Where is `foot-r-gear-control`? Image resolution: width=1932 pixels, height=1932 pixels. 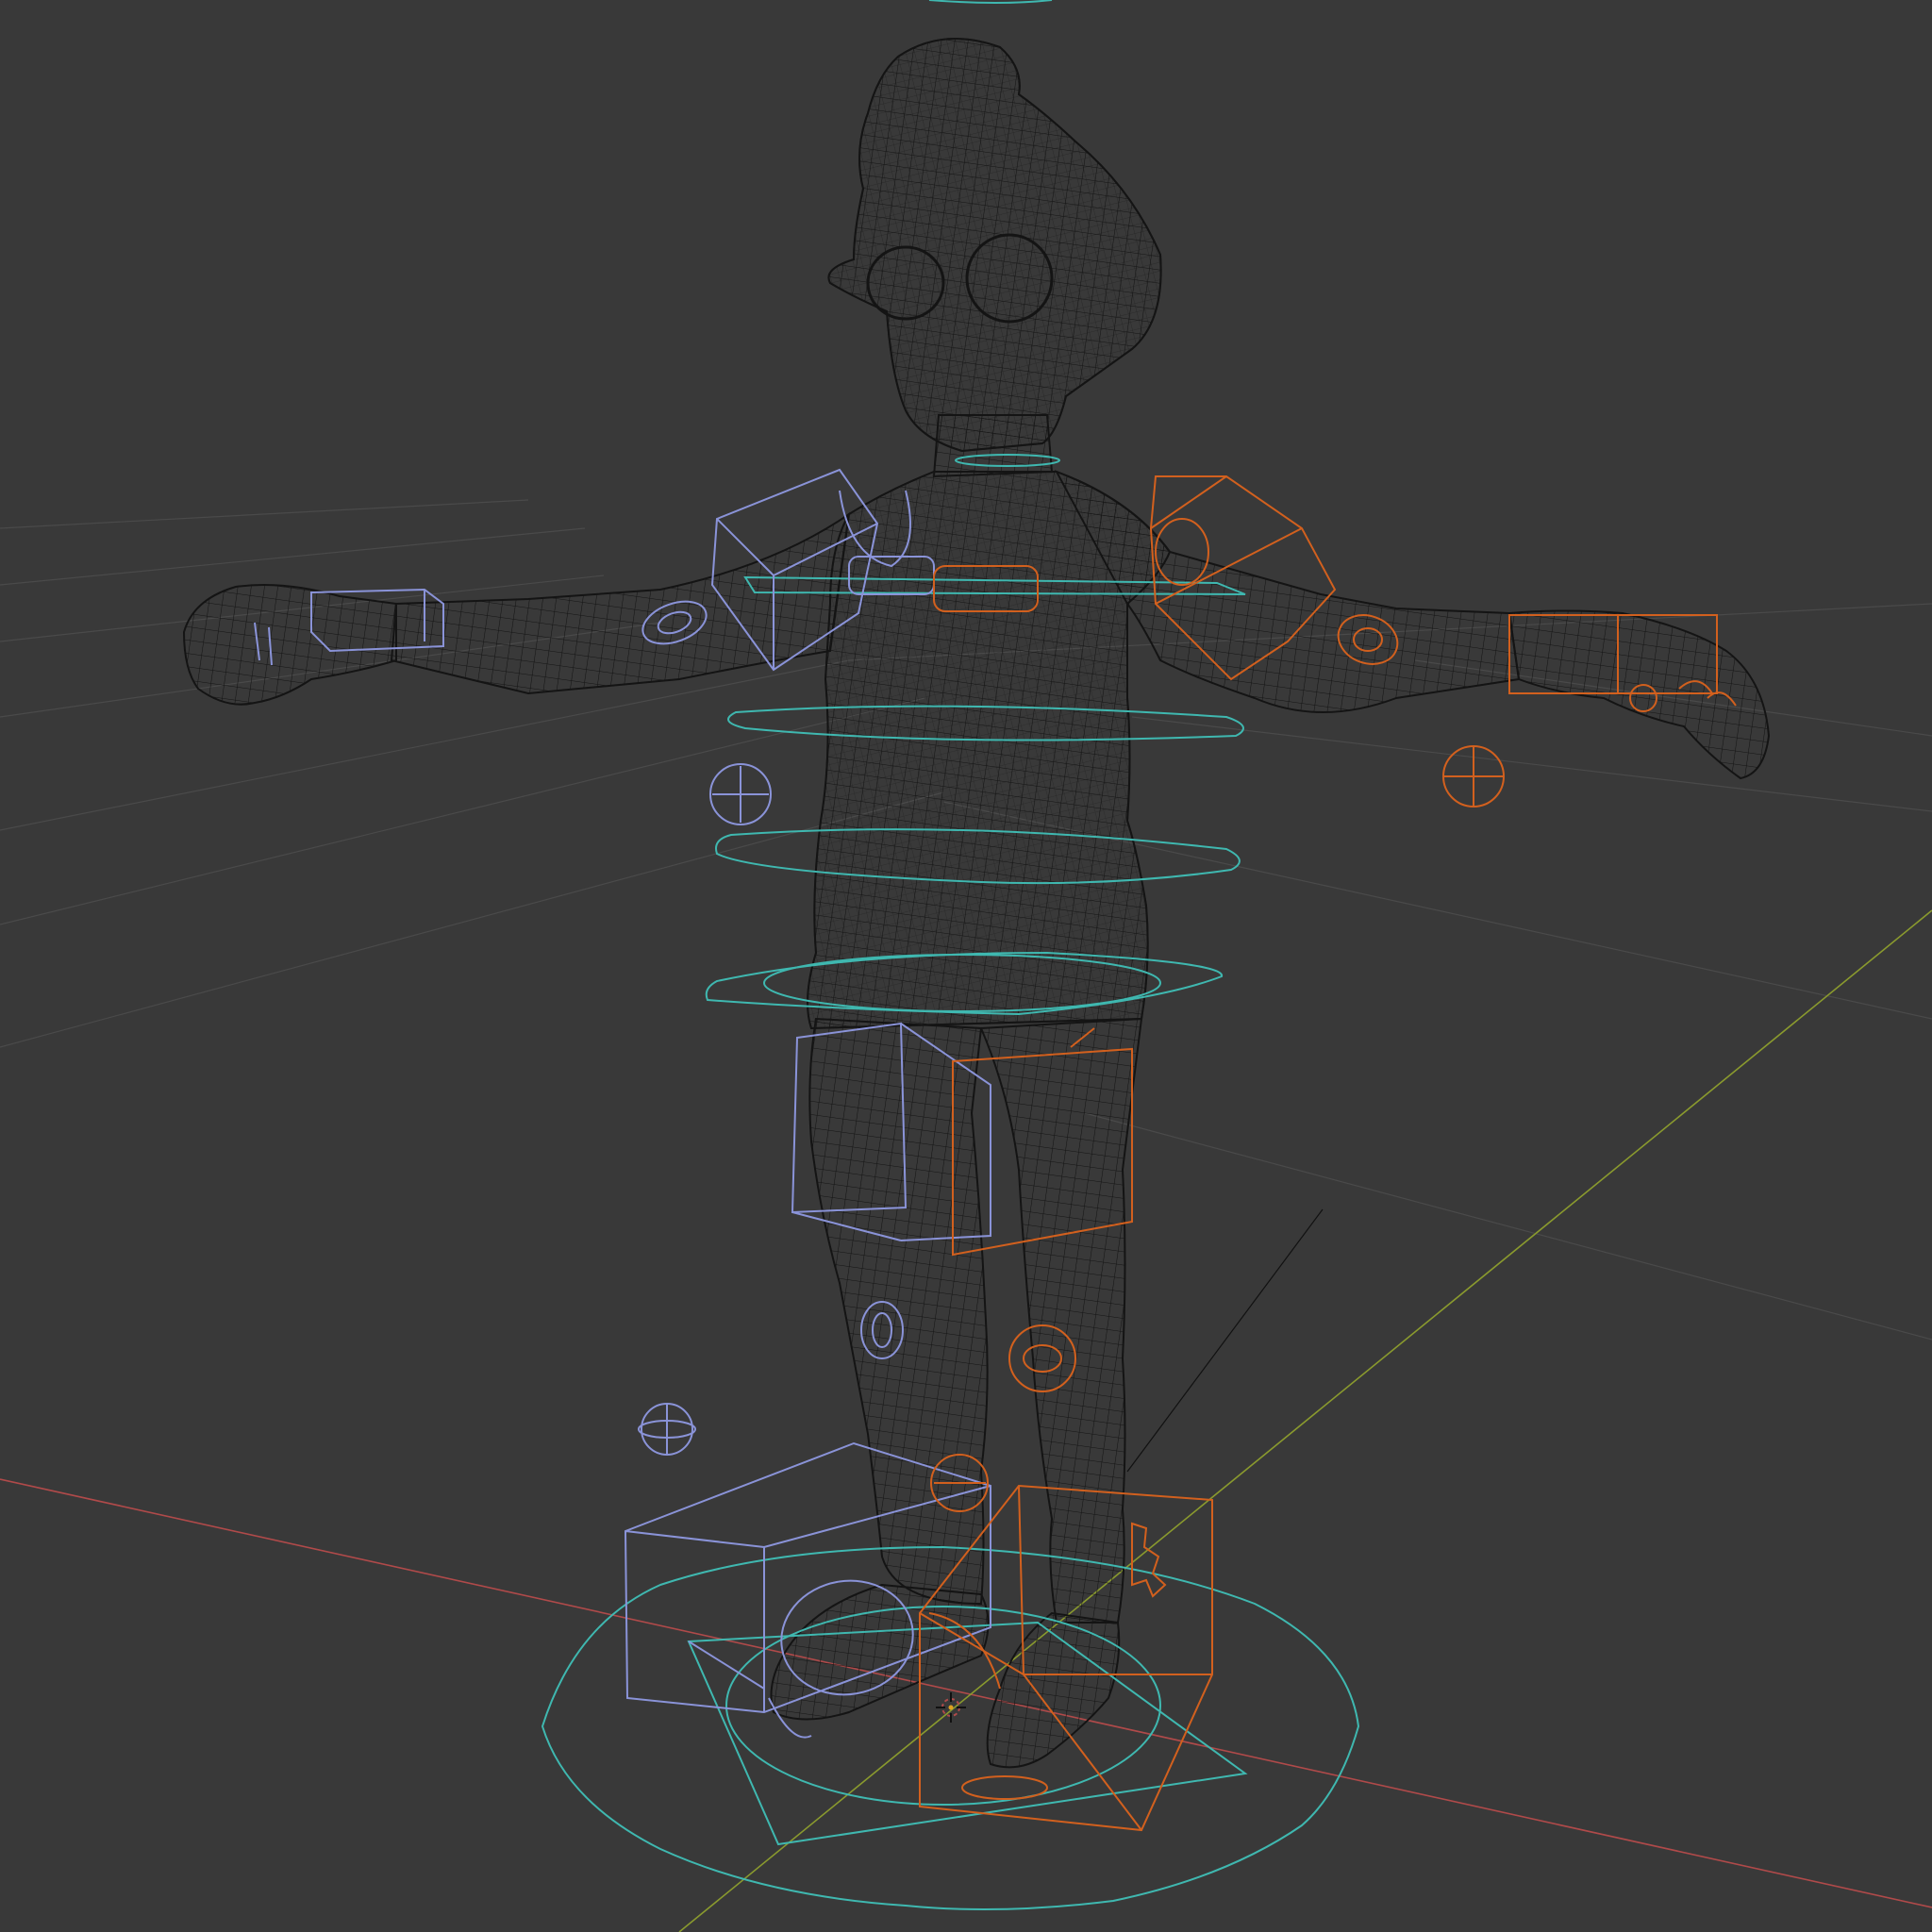
foot-r-gear-control is located at coordinates (1149, 1560).